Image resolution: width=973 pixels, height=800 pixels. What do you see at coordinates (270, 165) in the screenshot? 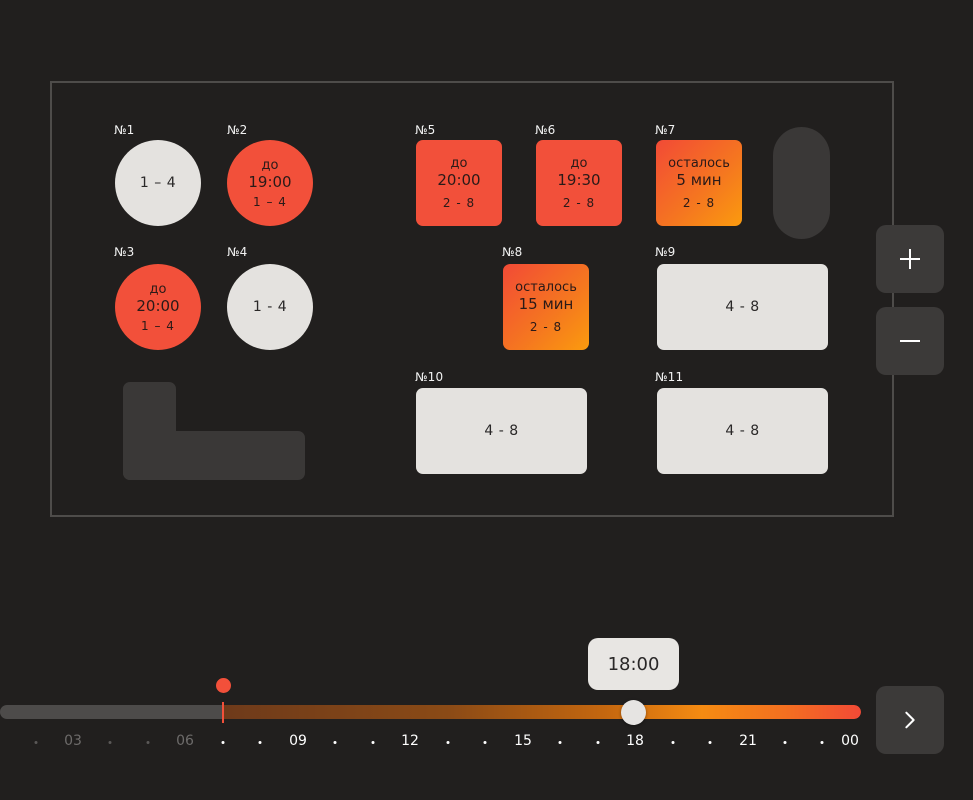
I see `table-2-status: до` at bounding box center [270, 165].